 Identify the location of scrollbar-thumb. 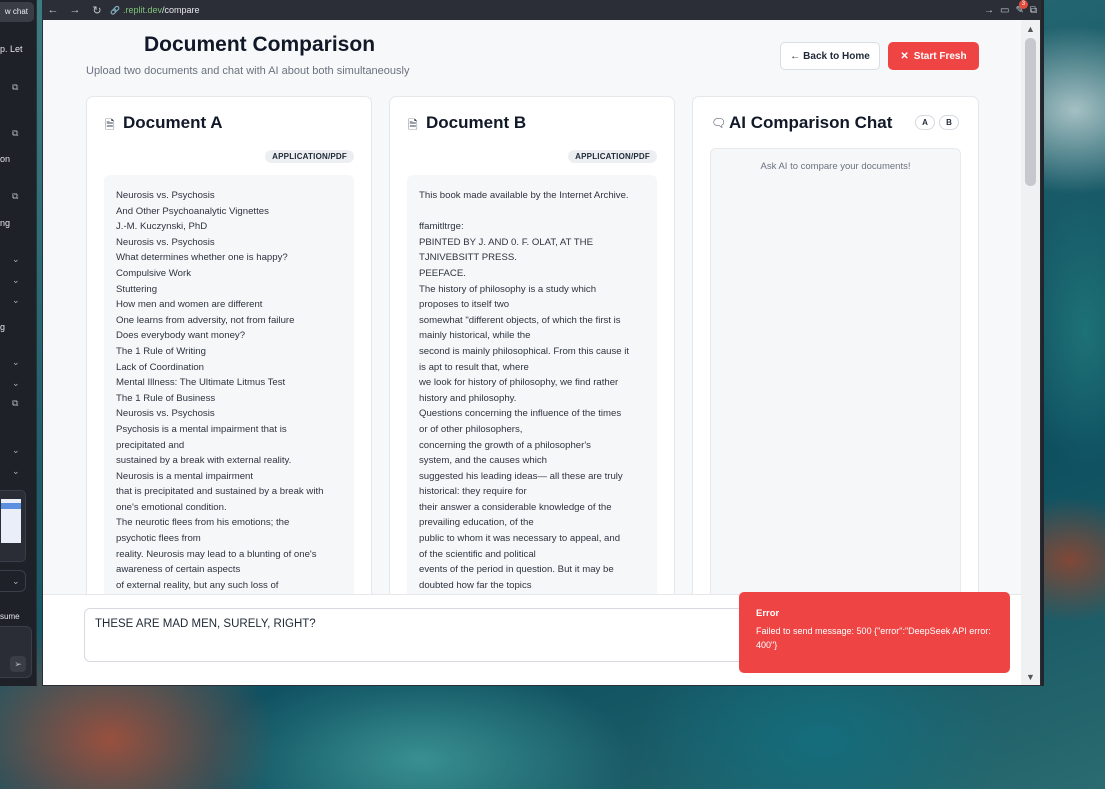
(1030, 112).